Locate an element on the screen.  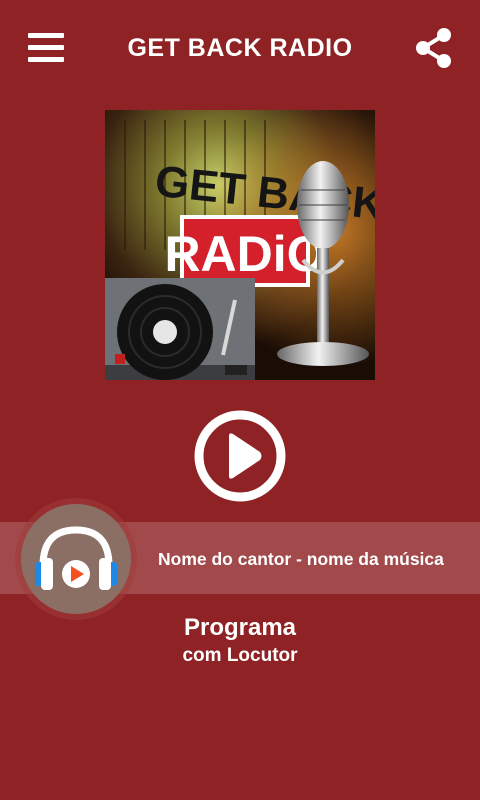
now-playing-text: Nome do cantor - nome da música is located at coordinates (301, 559).